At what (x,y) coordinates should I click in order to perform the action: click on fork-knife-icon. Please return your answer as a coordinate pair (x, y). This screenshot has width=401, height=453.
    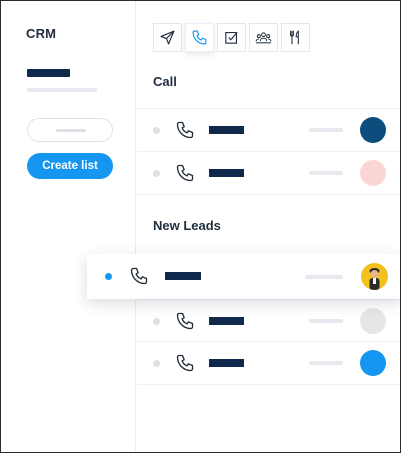
    Looking at the image, I should click on (294, 37).